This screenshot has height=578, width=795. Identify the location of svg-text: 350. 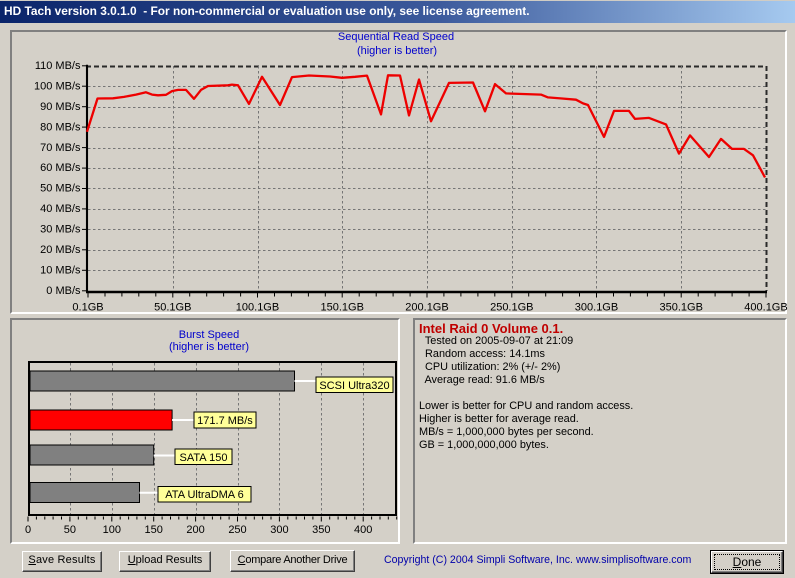
(321, 530).